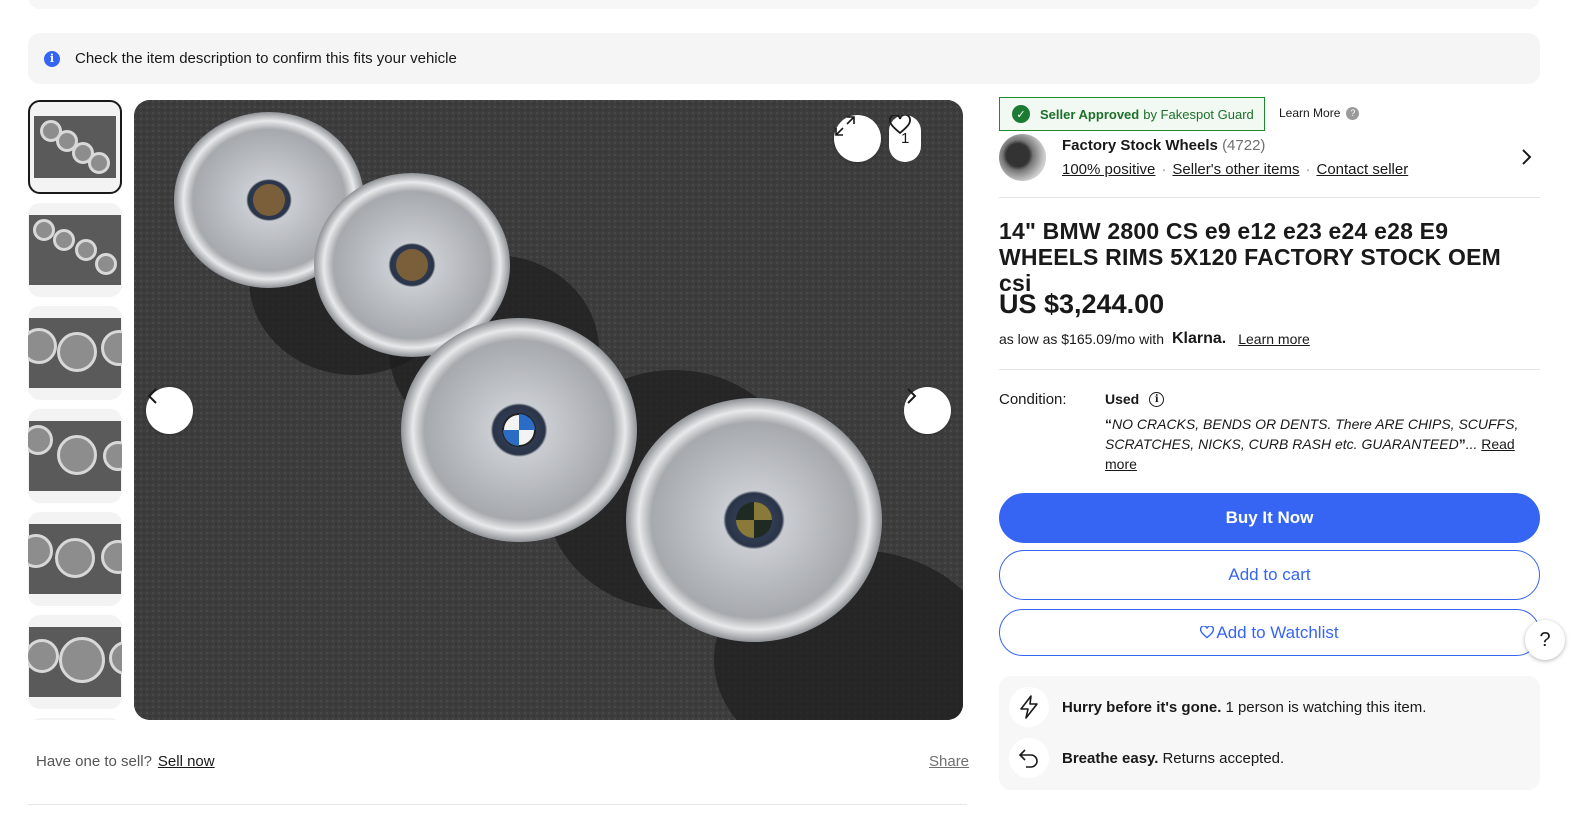 The width and height of the screenshot is (1589, 821). What do you see at coordinates (1362, 169) in the screenshot?
I see `contact-seller-link: Contact seller` at bounding box center [1362, 169].